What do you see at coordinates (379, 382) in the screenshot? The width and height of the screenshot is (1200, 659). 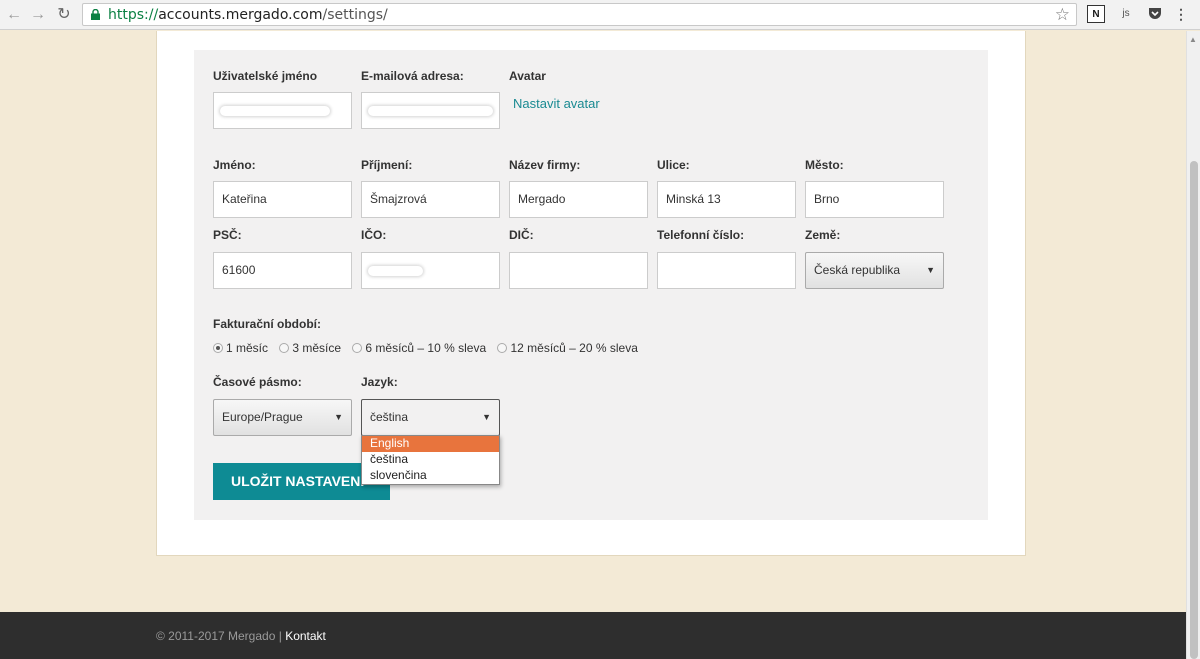 I see `language-label: Jazyk:` at bounding box center [379, 382].